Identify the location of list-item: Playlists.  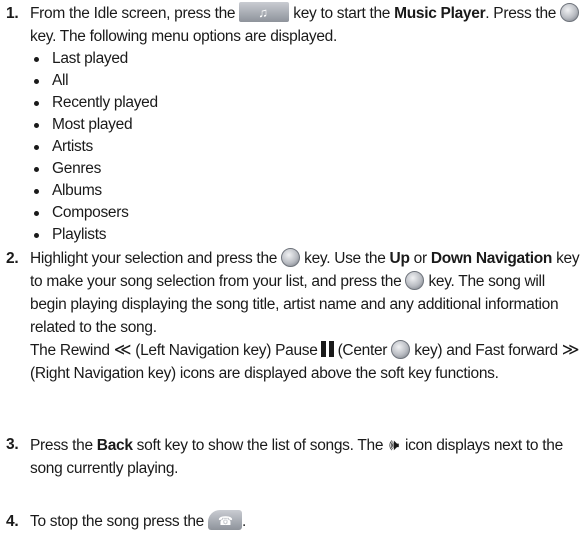
(306, 235).